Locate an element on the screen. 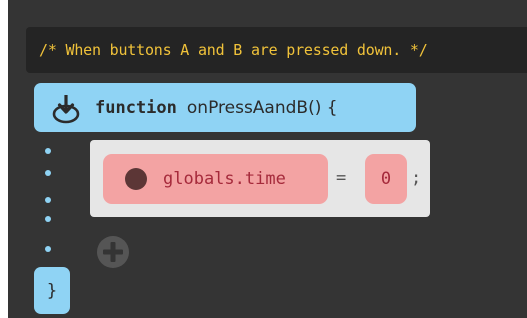 This screenshot has height=318, width=527. function-keyword: function is located at coordinates (136, 107).